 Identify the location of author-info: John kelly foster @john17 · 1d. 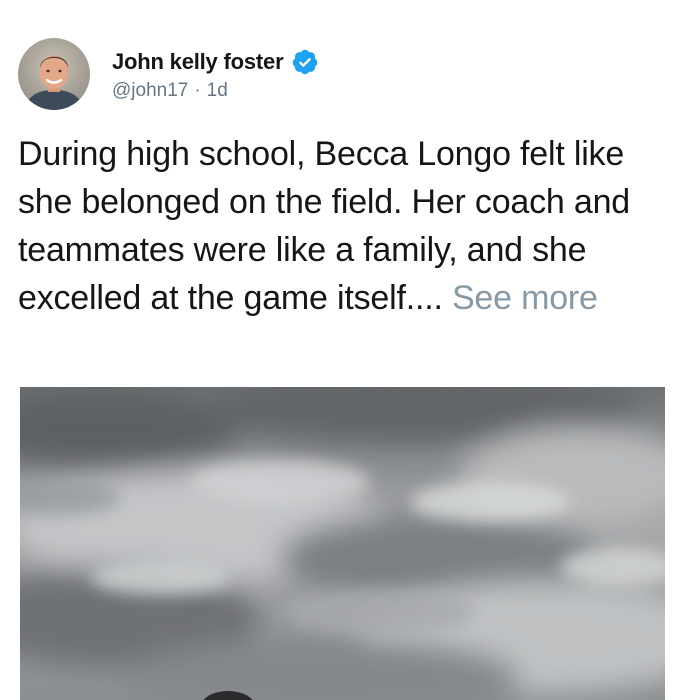
(215, 74).